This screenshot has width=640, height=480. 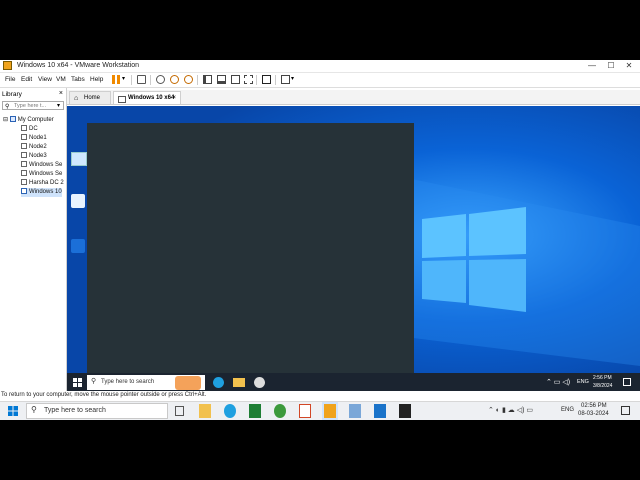 What do you see at coordinates (45, 79) in the screenshot?
I see `menu-view: View` at bounding box center [45, 79].